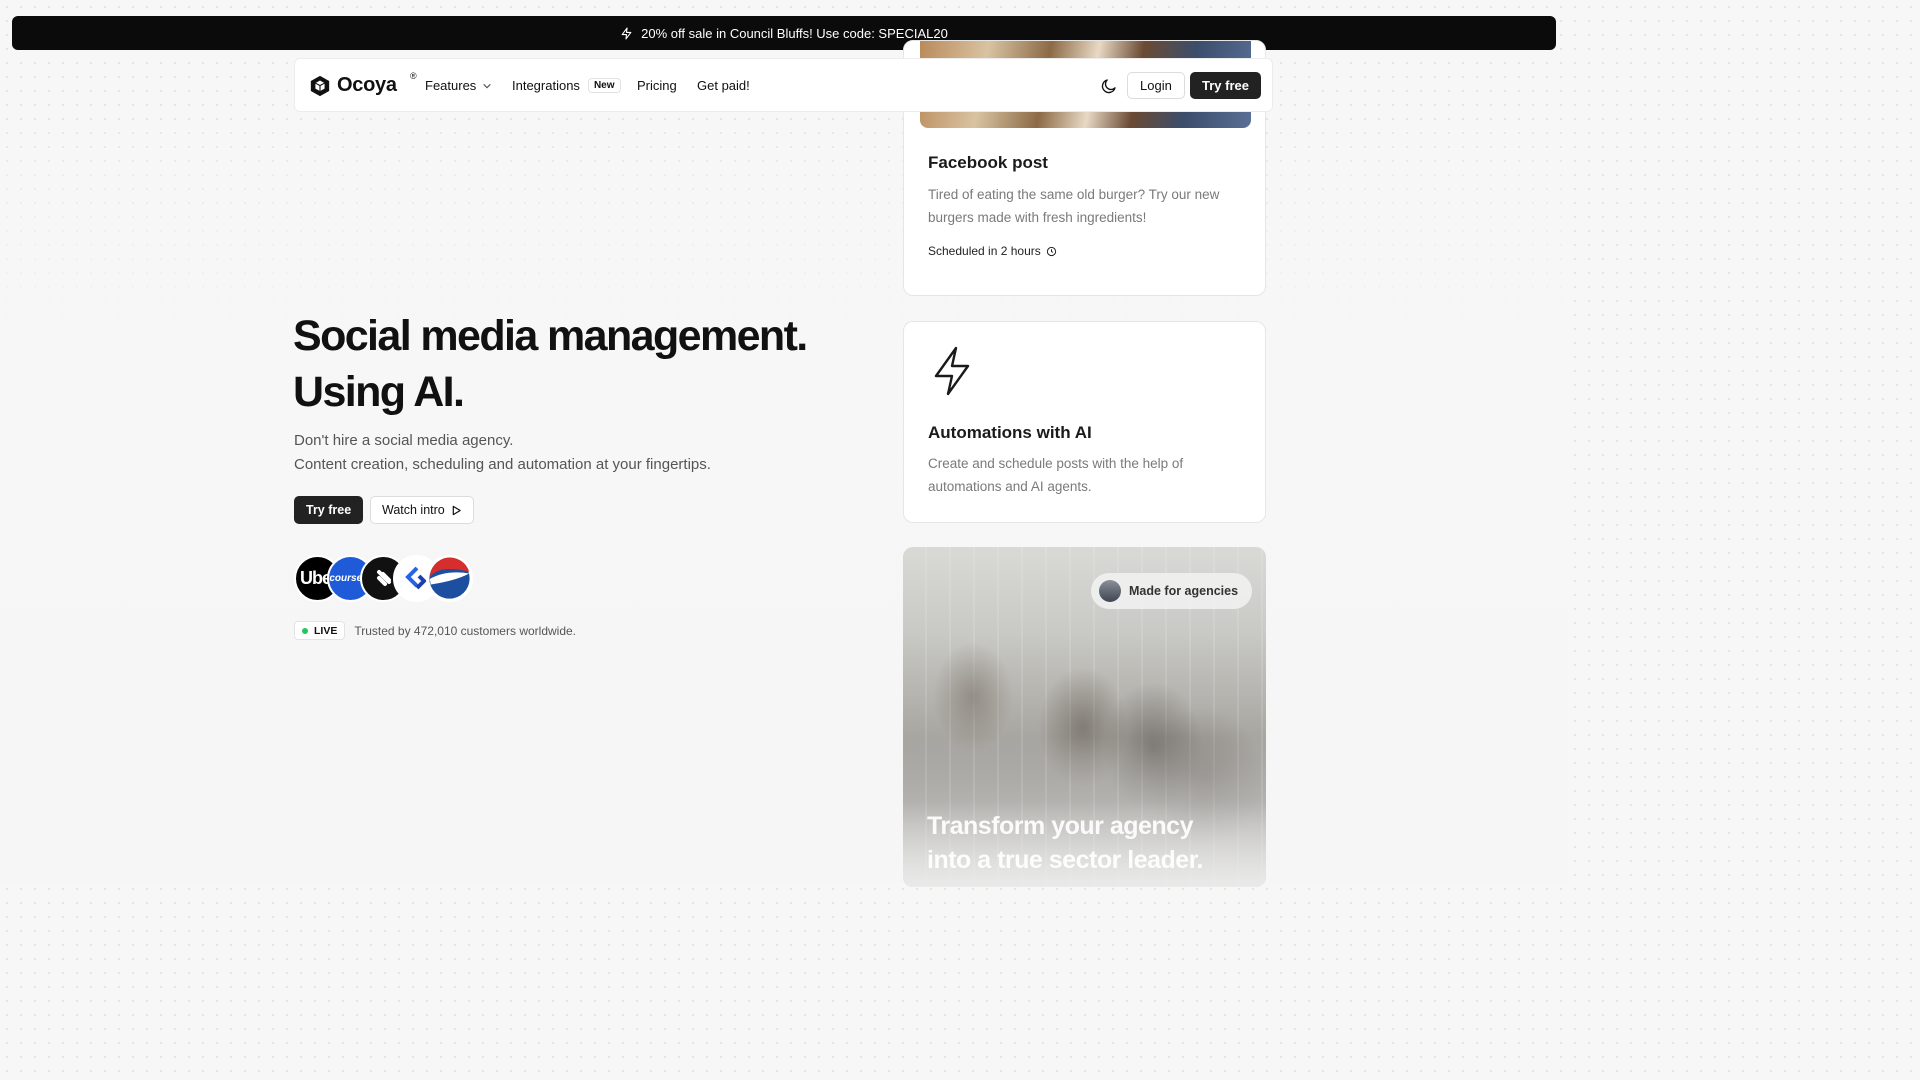 The width and height of the screenshot is (1920, 1080). I want to click on scheduled-status: Scheduled in 2 hours, so click(992, 251).